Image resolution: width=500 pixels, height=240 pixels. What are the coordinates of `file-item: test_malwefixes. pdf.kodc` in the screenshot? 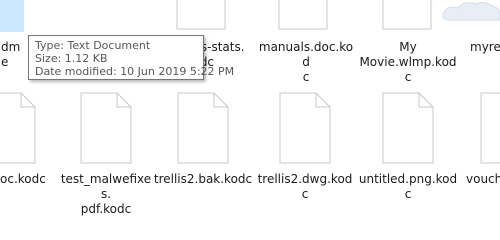 It's located at (106, 194).